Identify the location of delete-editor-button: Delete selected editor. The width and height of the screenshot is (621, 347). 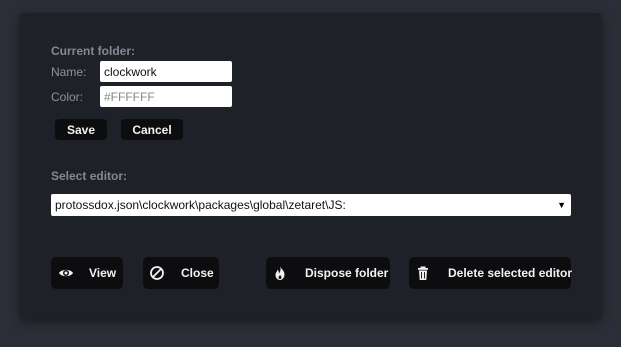
(491, 273).